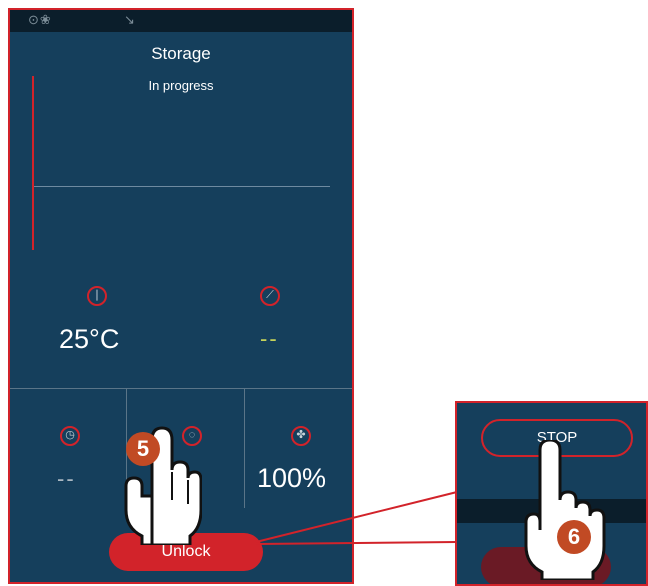 The image size is (648, 586). Describe the element at coordinates (574, 537) in the screenshot. I see `step-badge-6: 6` at that location.